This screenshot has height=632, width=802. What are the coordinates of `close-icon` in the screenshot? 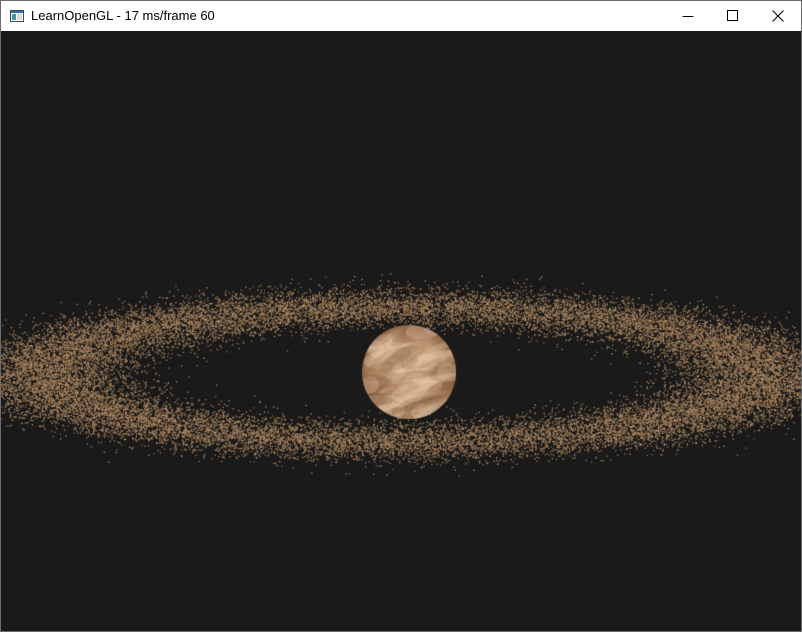 It's located at (778, 16).